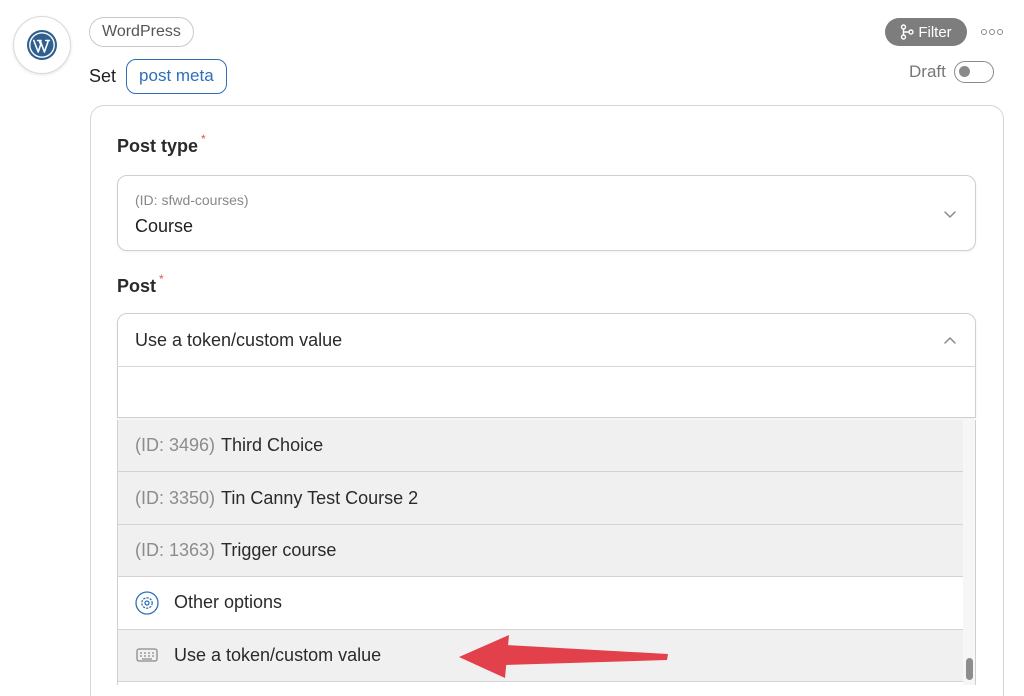 Image resolution: width=1024 pixels, height=696 pixels. What do you see at coordinates (540, 446) in the screenshot?
I see `list-item: (ID: 3496) Third Choice` at bounding box center [540, 446].